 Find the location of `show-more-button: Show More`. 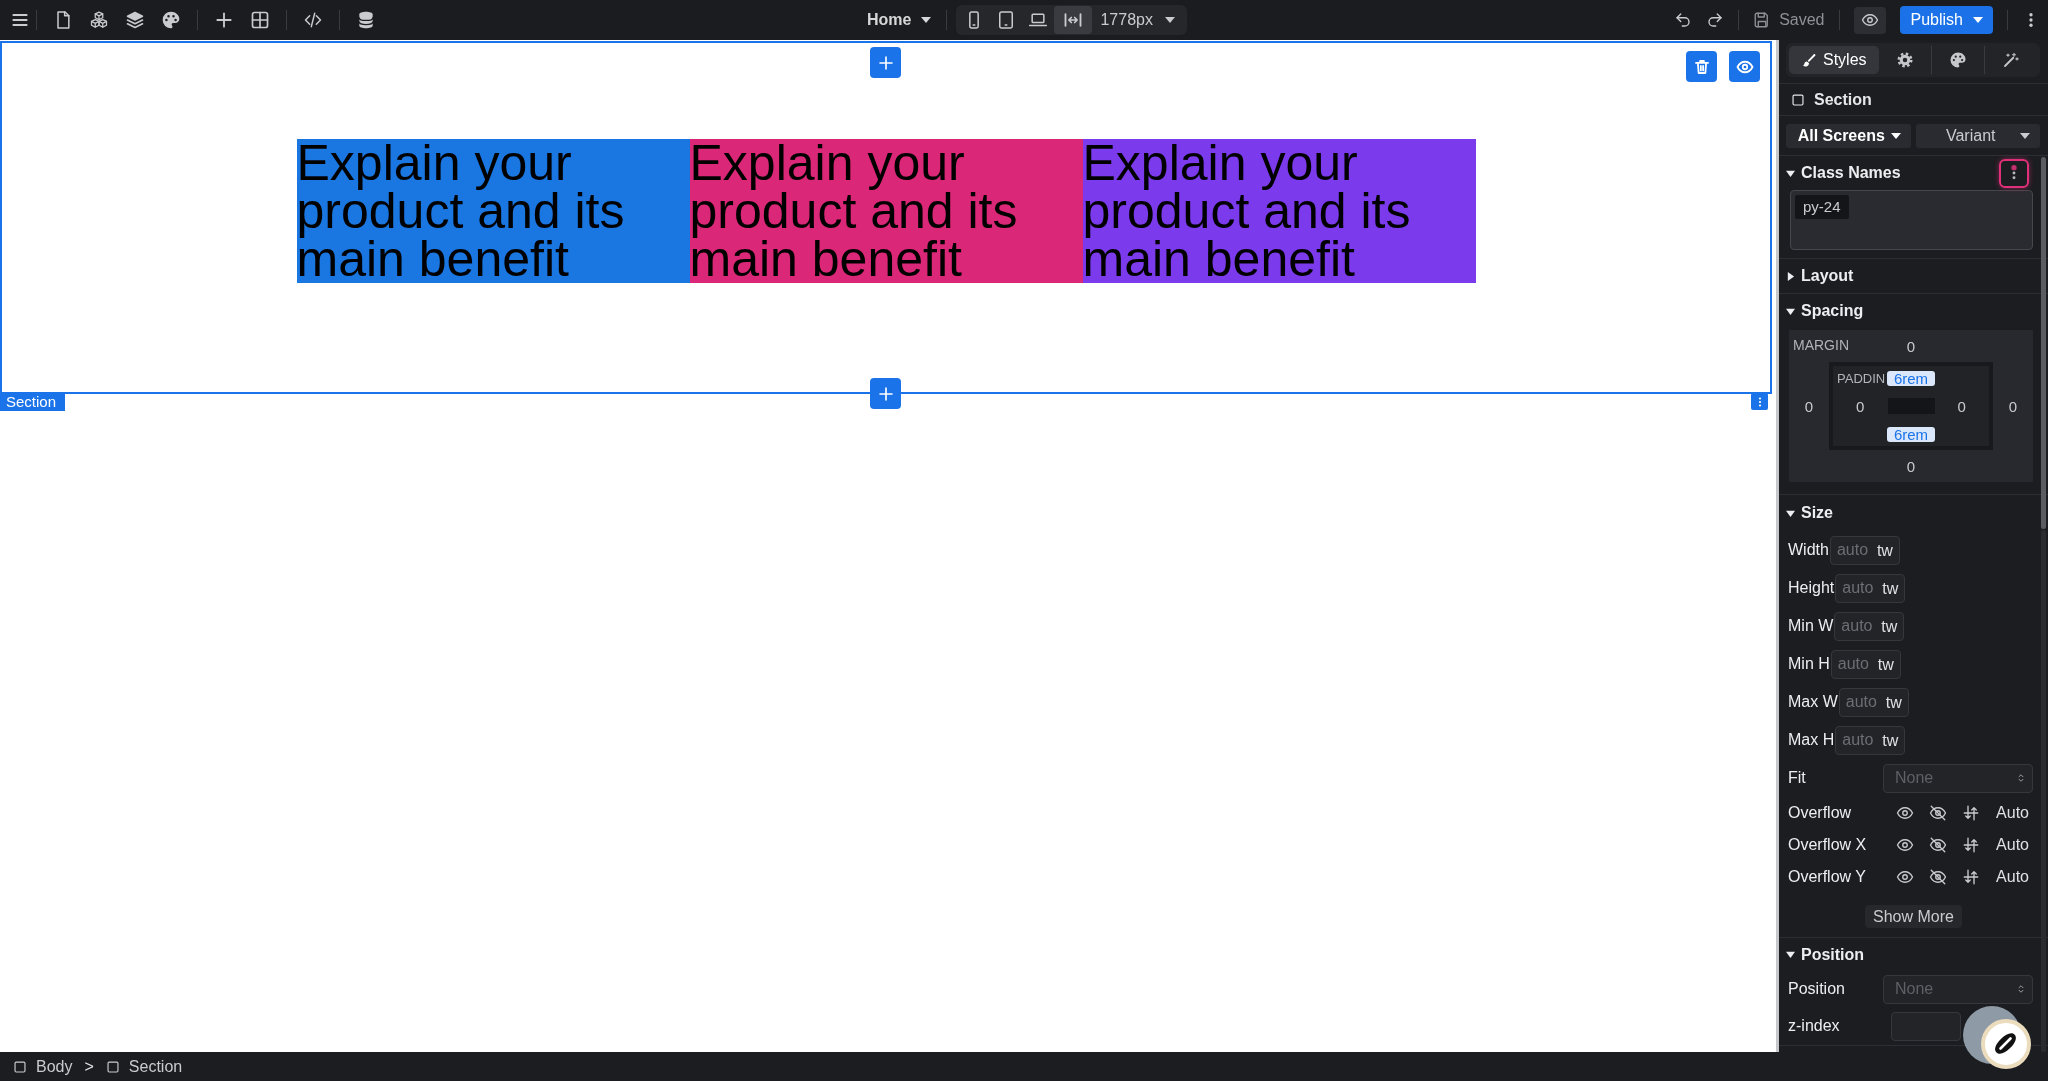

show-more-button: Show More is located at coordinates (1913, 916).